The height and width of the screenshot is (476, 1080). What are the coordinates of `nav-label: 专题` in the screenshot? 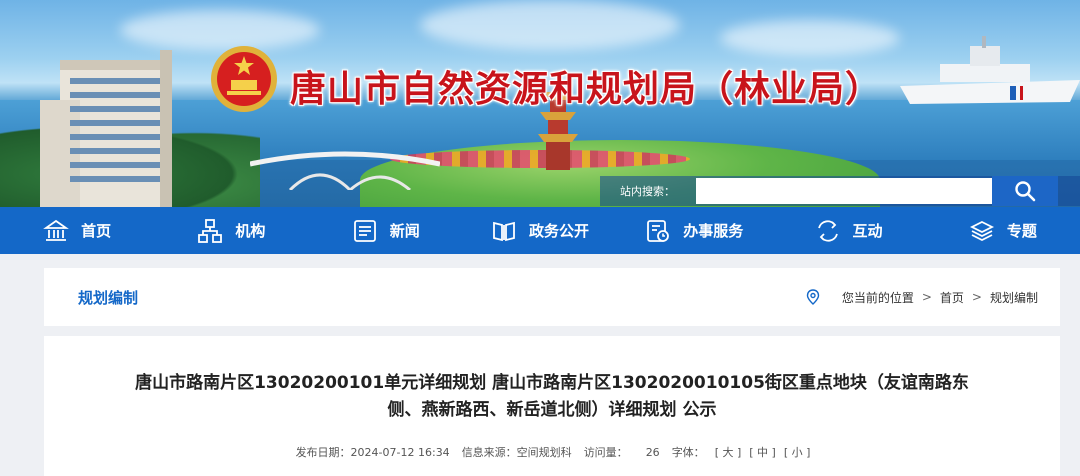 It's located at (1021, 231).